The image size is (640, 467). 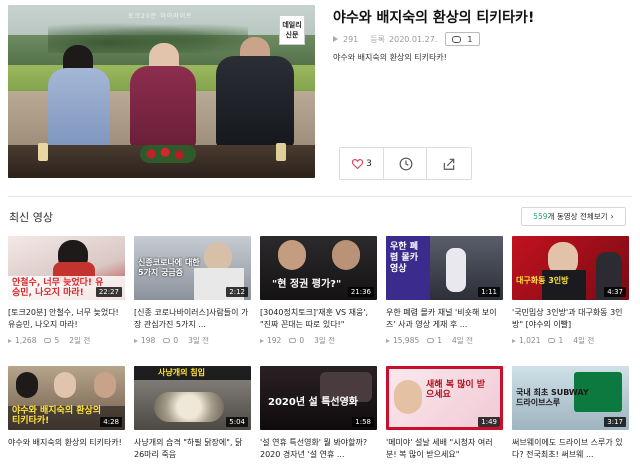 I want to click on thumbnail-caption: 국내 최초 SUBWAY 드라이브스루, so click(x=552, y=397).